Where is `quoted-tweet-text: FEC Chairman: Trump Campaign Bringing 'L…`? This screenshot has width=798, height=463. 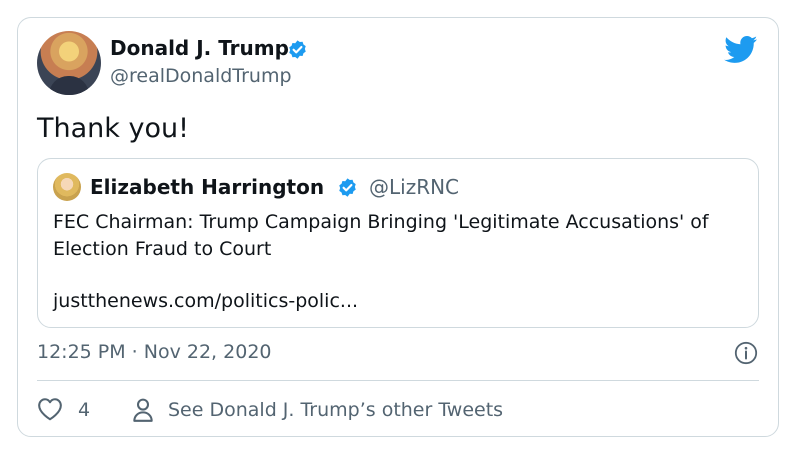
quoted-tweet-text: FEC Chairman: Trump Campaign Bringing 'L… is located at coordinates (381, 235).